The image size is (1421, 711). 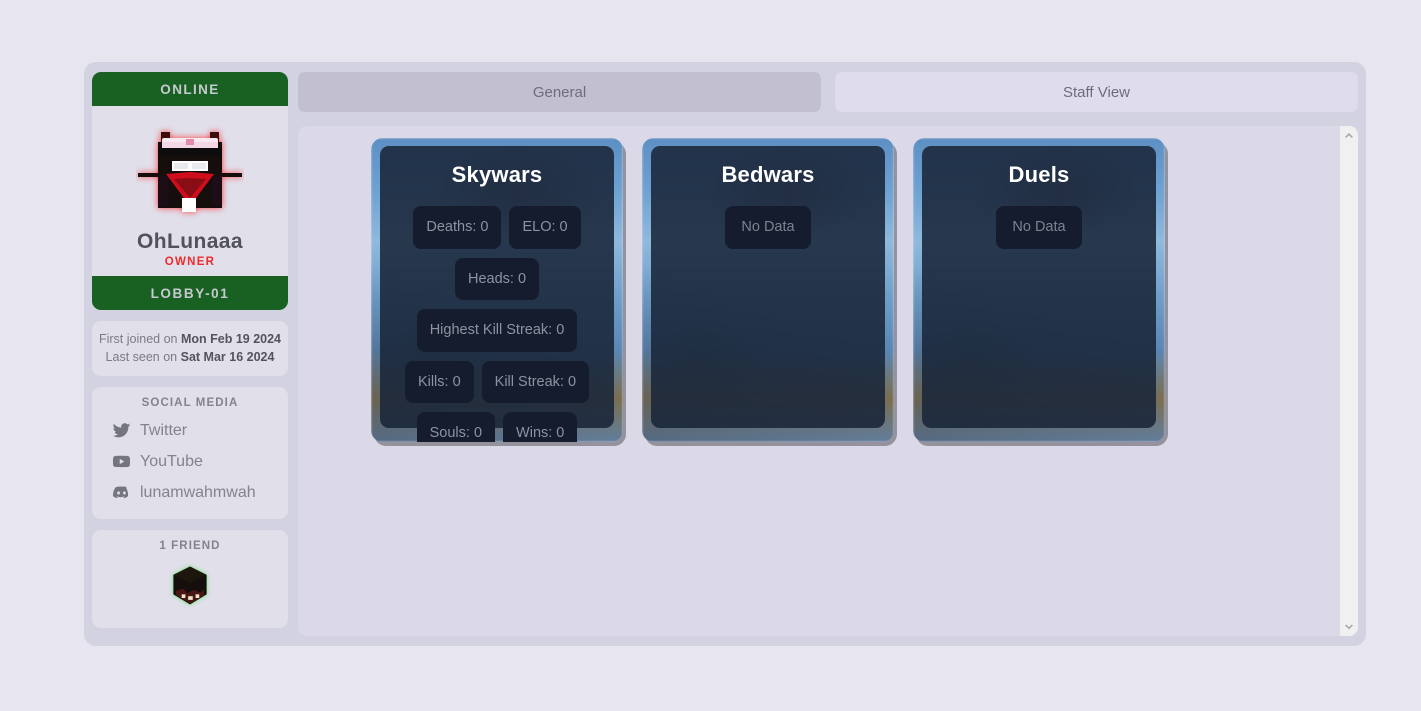 What do you see at coordinates (190, 241) in the screenshot?
I see `username: OhLunaaa` at bounding box center [190, 241].